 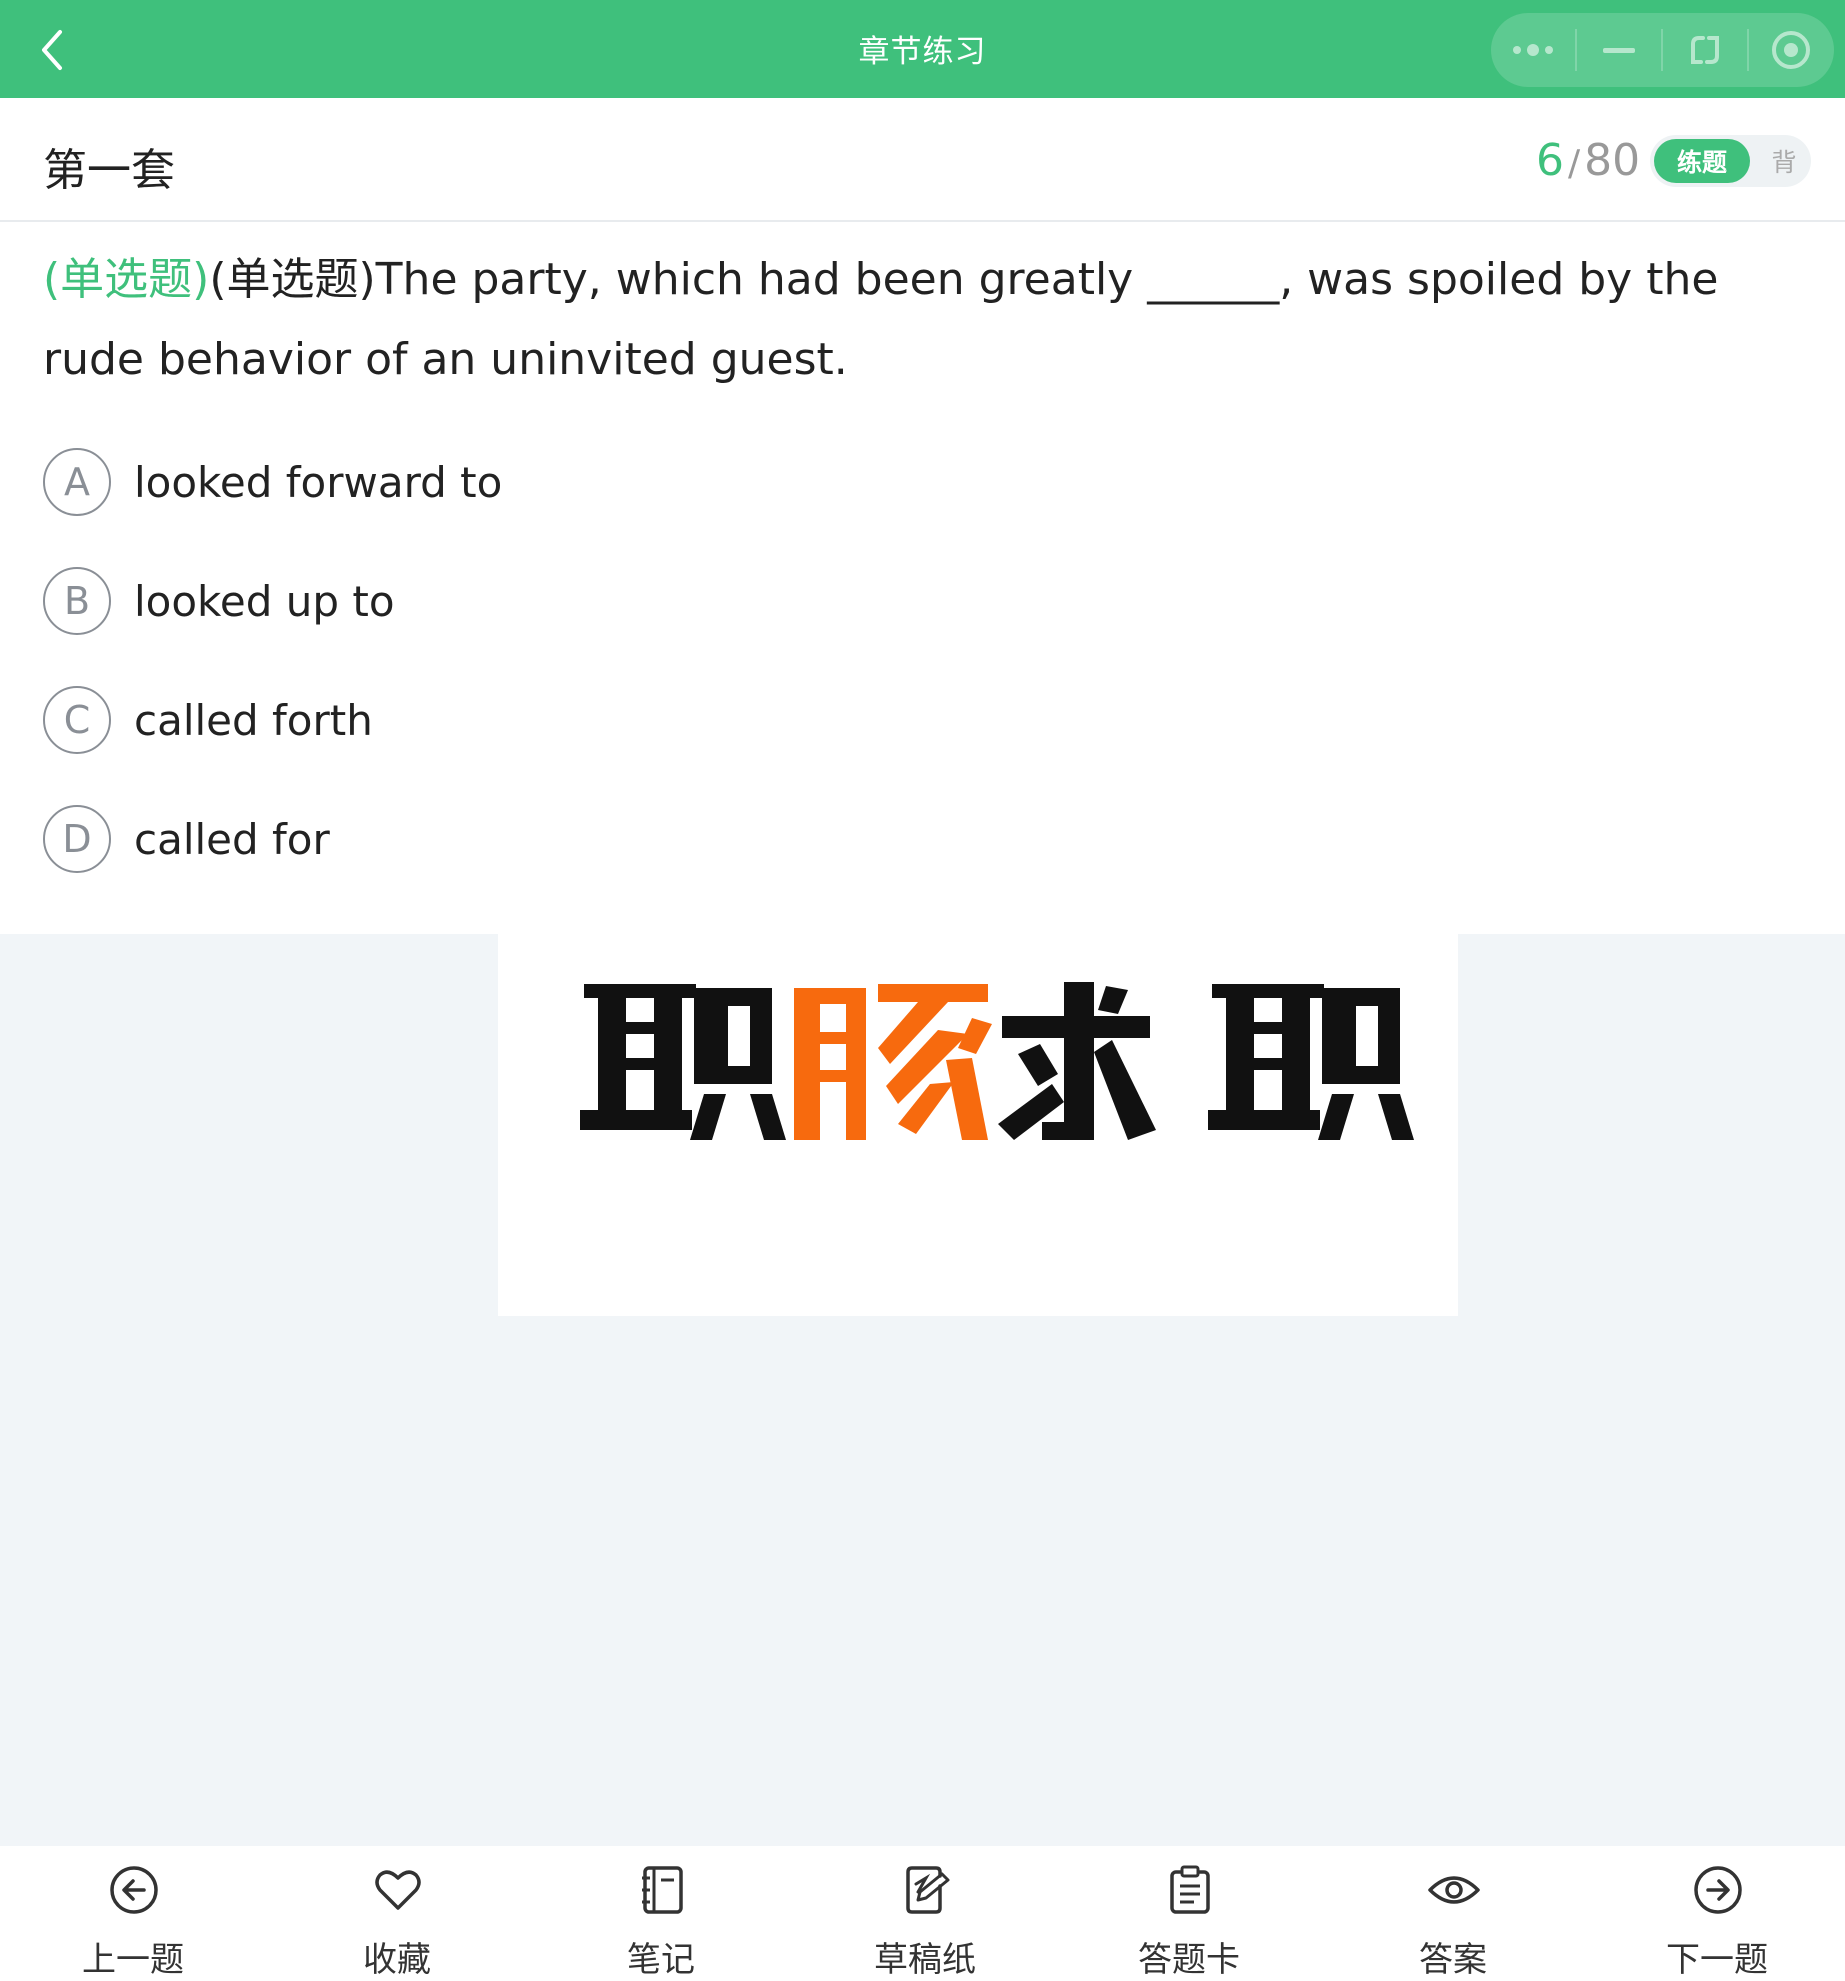 I want to click on question-counter: 6/80, so click(x=1588, y=162).